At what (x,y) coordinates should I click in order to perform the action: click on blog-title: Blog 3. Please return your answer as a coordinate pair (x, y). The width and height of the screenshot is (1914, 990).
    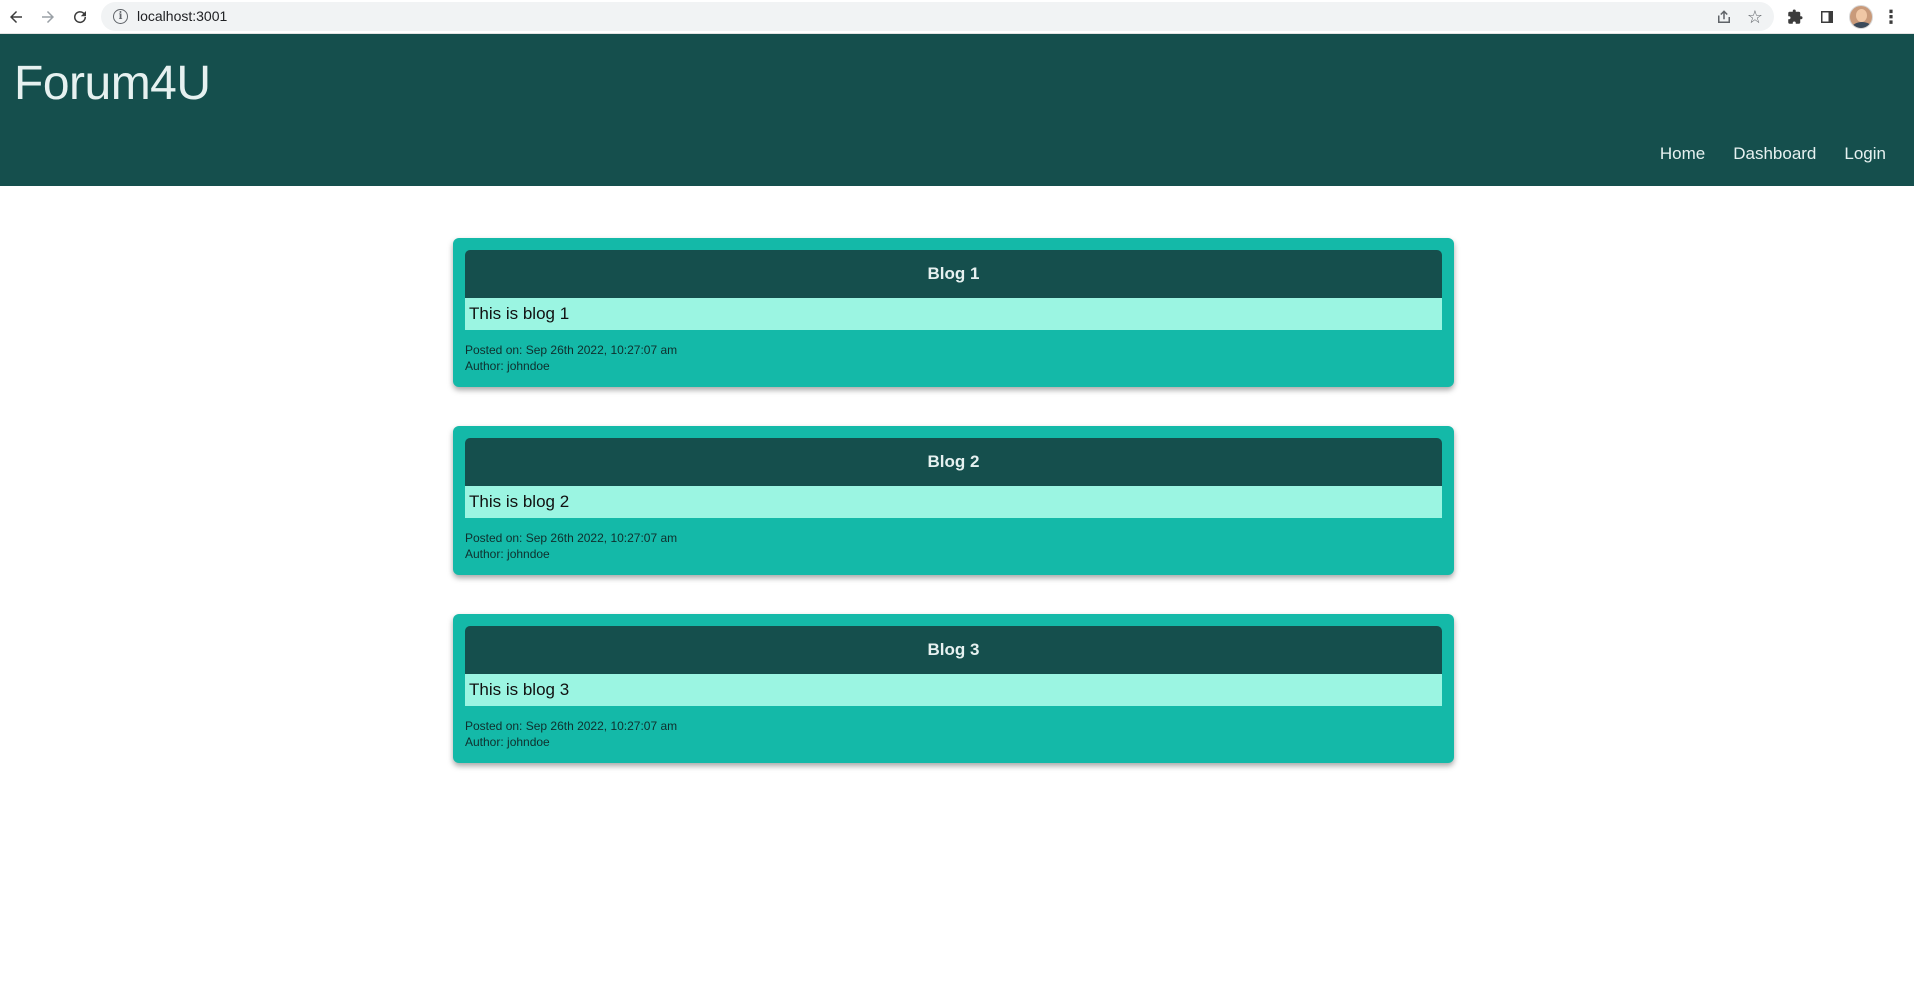
    Looking at the image, I should click on (953, 650).